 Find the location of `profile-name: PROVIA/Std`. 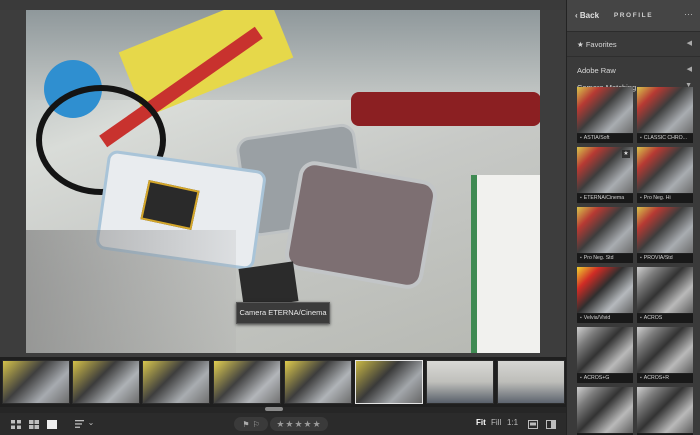

profile-name: PROVIA/Std is located at coordinates (658, 258).